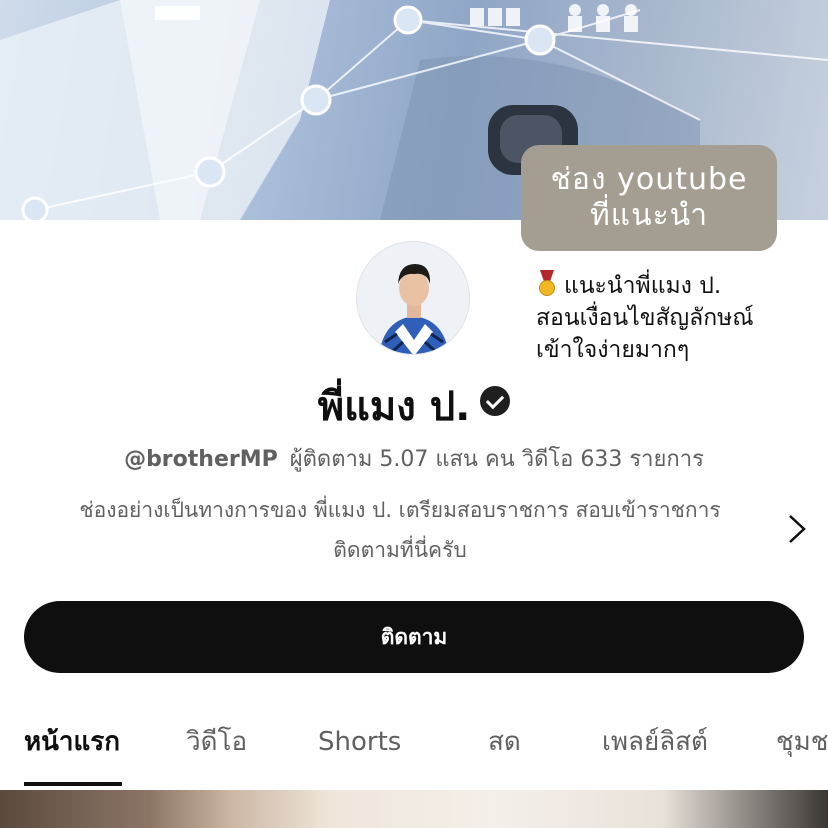  Describe the element at coordinates (400, 550) in the screenshot. I see `description-line-2: ติดตามที่นี่ครับ` at that location.